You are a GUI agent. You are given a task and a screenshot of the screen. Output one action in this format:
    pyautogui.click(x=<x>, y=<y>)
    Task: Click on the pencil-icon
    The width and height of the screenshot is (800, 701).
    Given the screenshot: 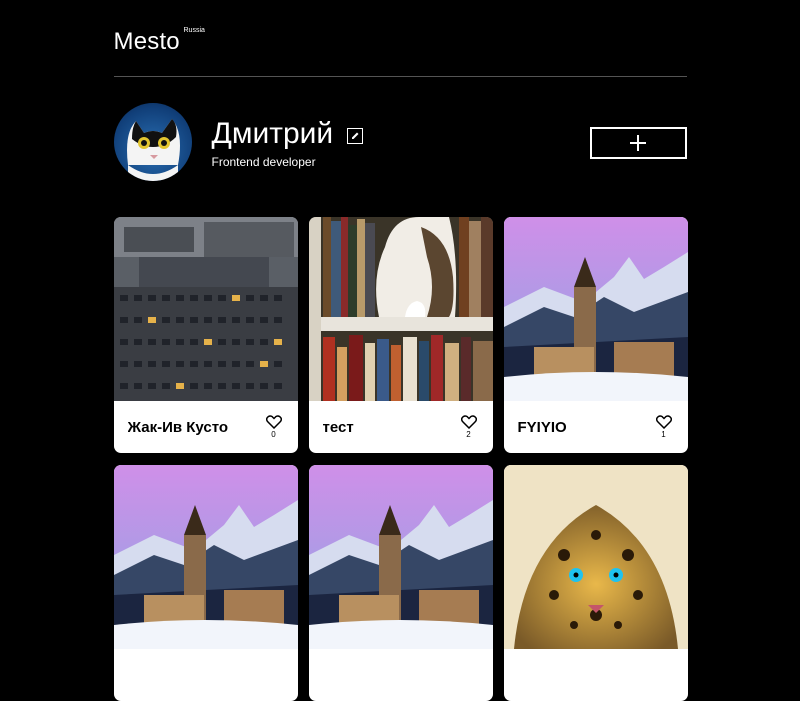 What is the action you would take?
    pyautogui.click(x=355, y=135)
    